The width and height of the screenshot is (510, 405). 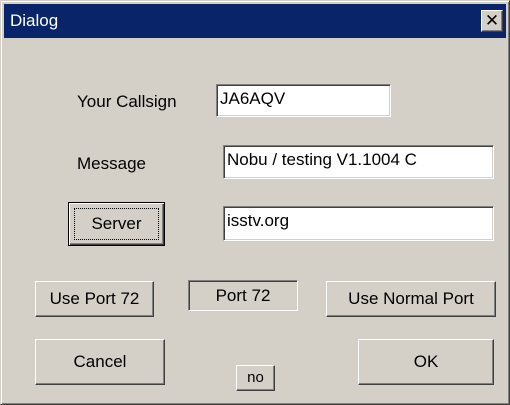 I want to click on server-button: Server, so click(x=116, y=224).